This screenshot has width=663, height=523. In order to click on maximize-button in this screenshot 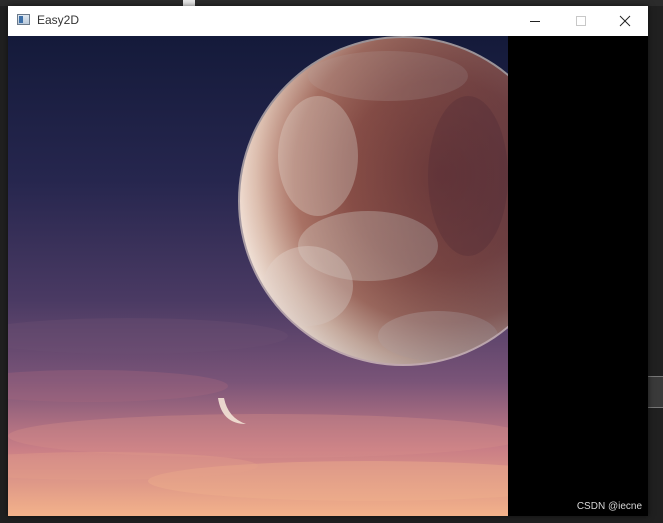, I will do `click(581, 21)`.